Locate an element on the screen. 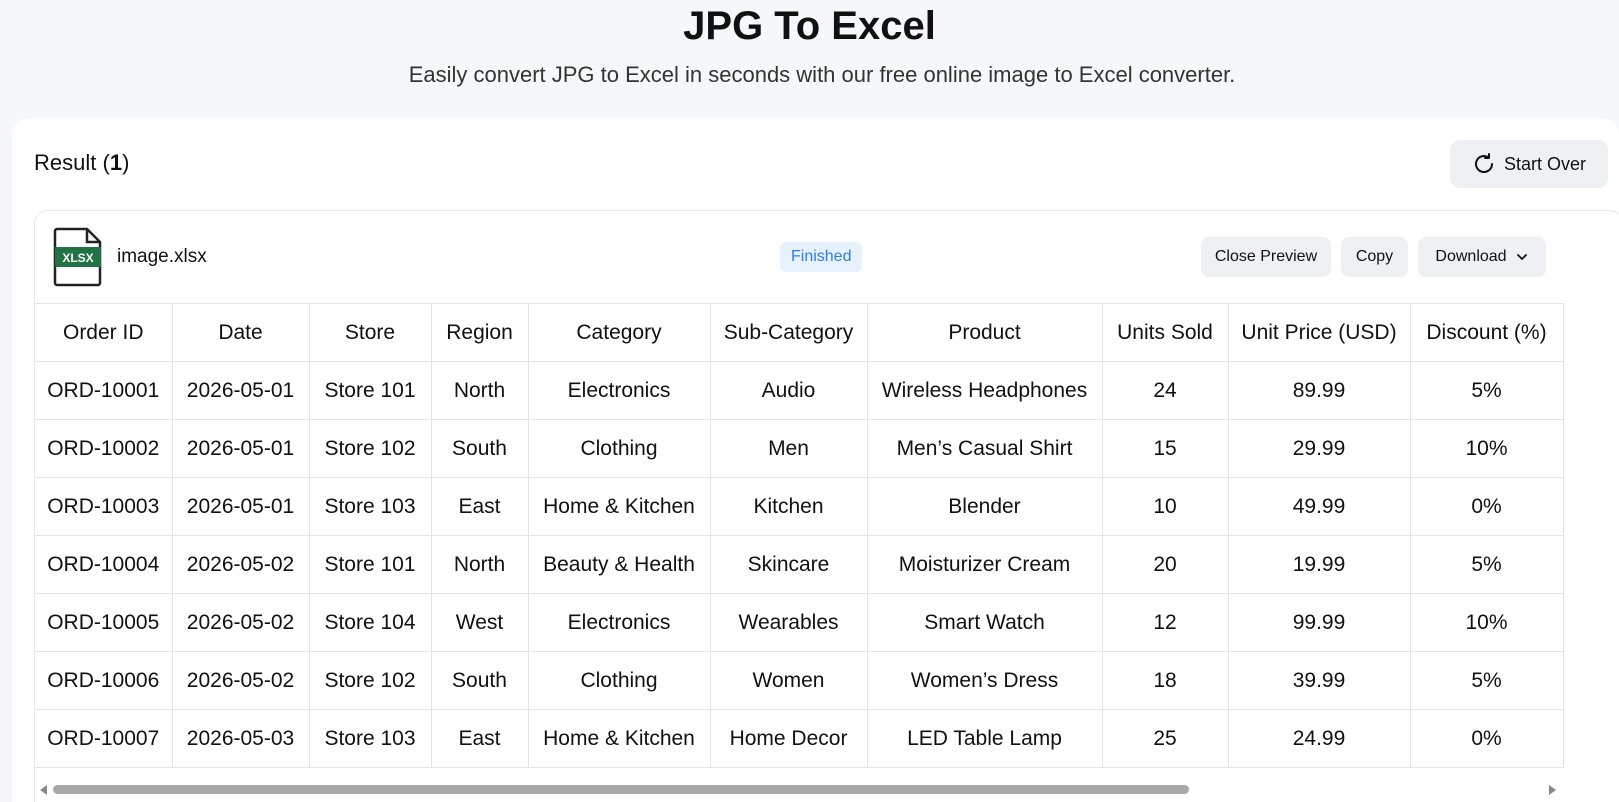  scroll-right-arrow-icon is located at coordinates (1552, 790).